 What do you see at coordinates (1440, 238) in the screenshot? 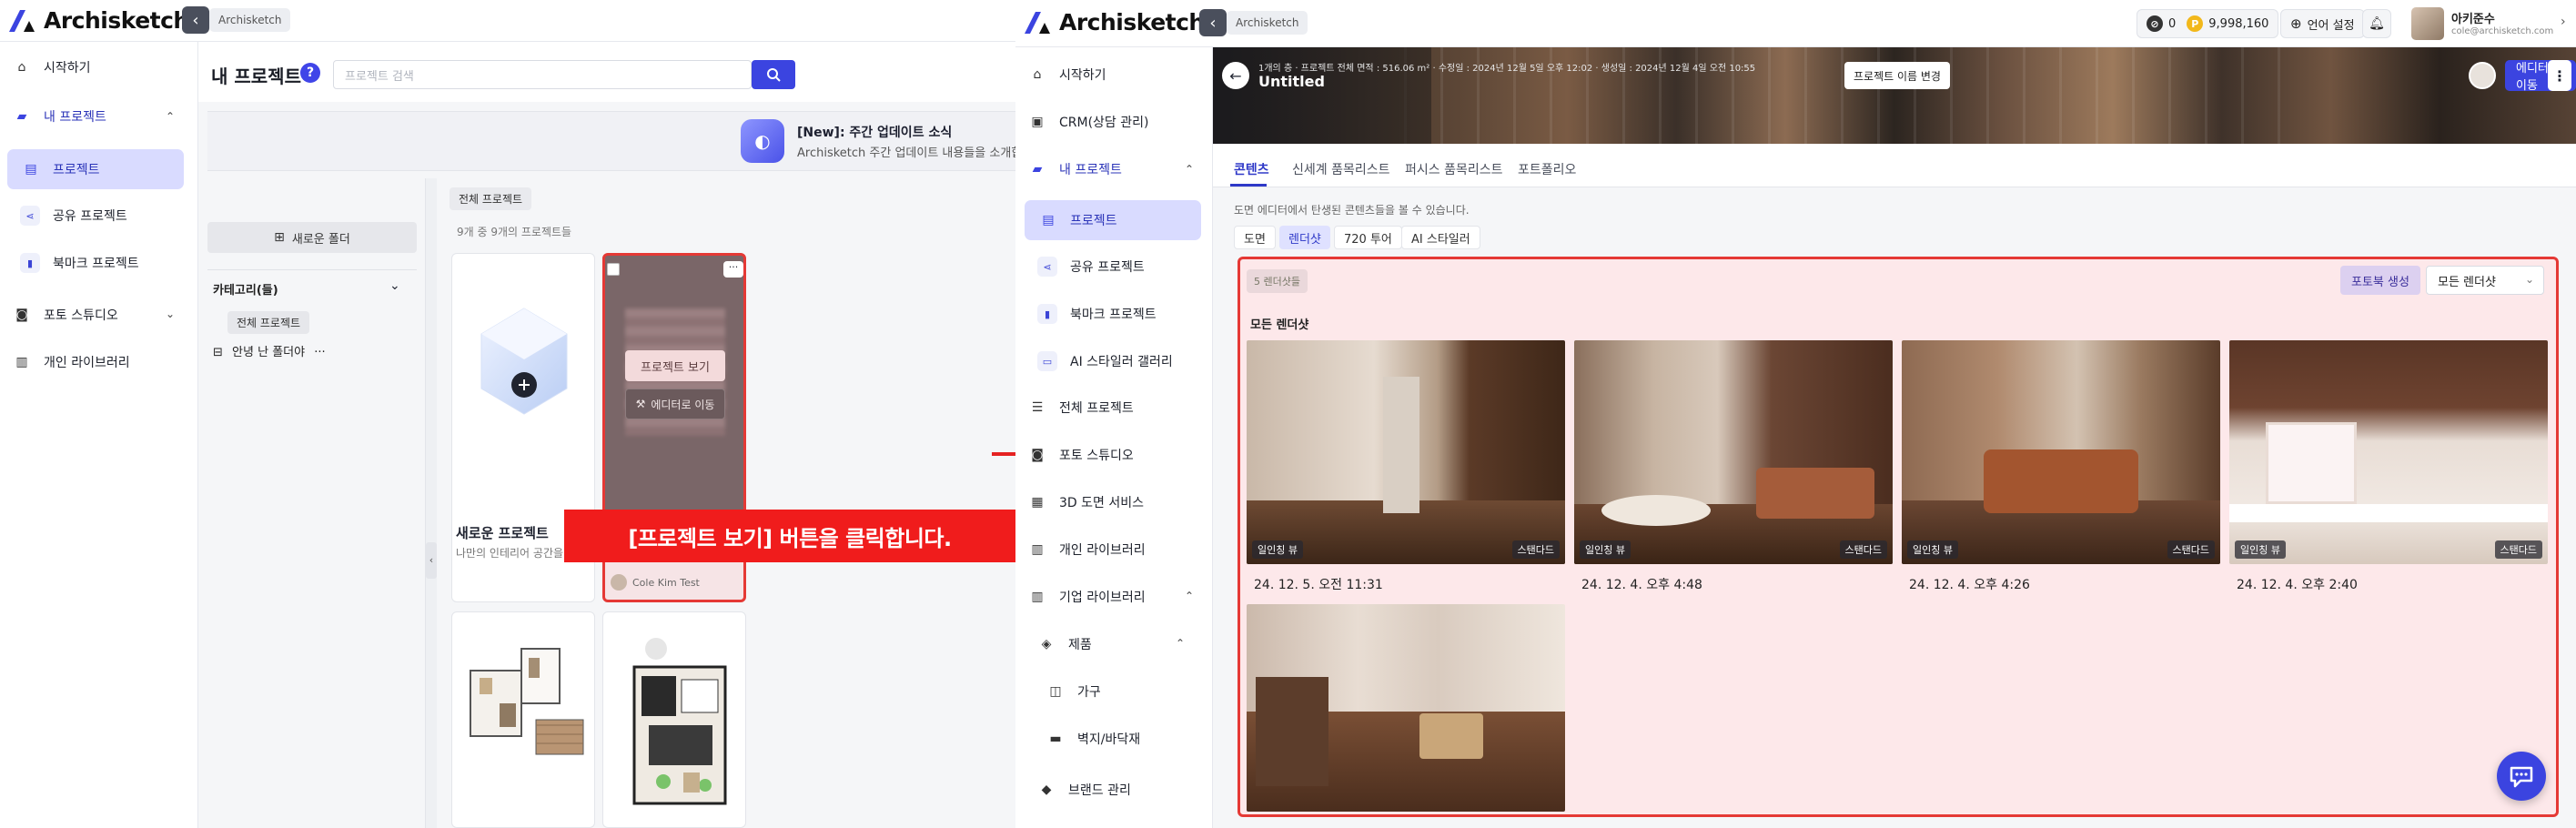
I see `subtab-ai-styler: AI 스타일러` at bounding box center [1440, 238].